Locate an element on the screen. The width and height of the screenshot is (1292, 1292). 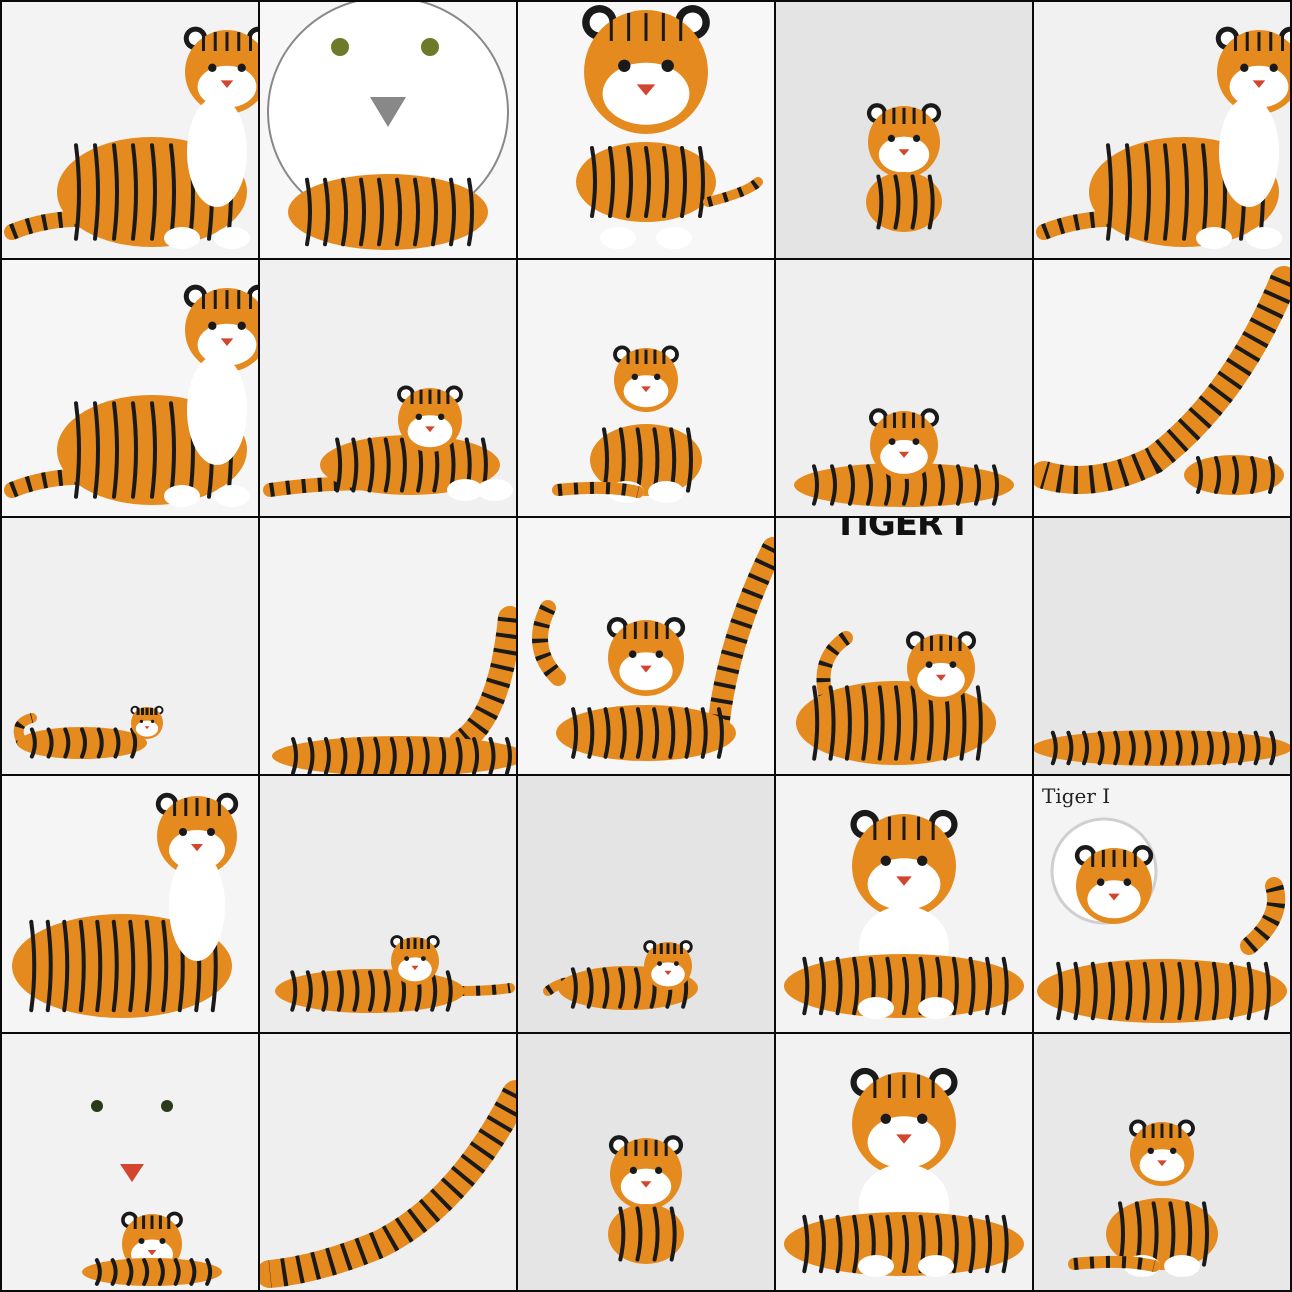
overlay-label: Tiger I is located at coordinates (1076, 796).